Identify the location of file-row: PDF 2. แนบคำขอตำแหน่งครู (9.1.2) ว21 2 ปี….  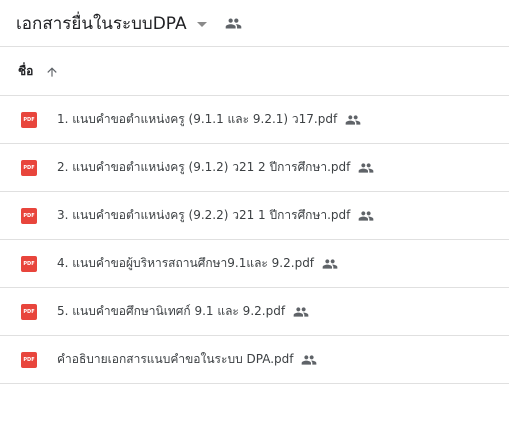
(254, 168).